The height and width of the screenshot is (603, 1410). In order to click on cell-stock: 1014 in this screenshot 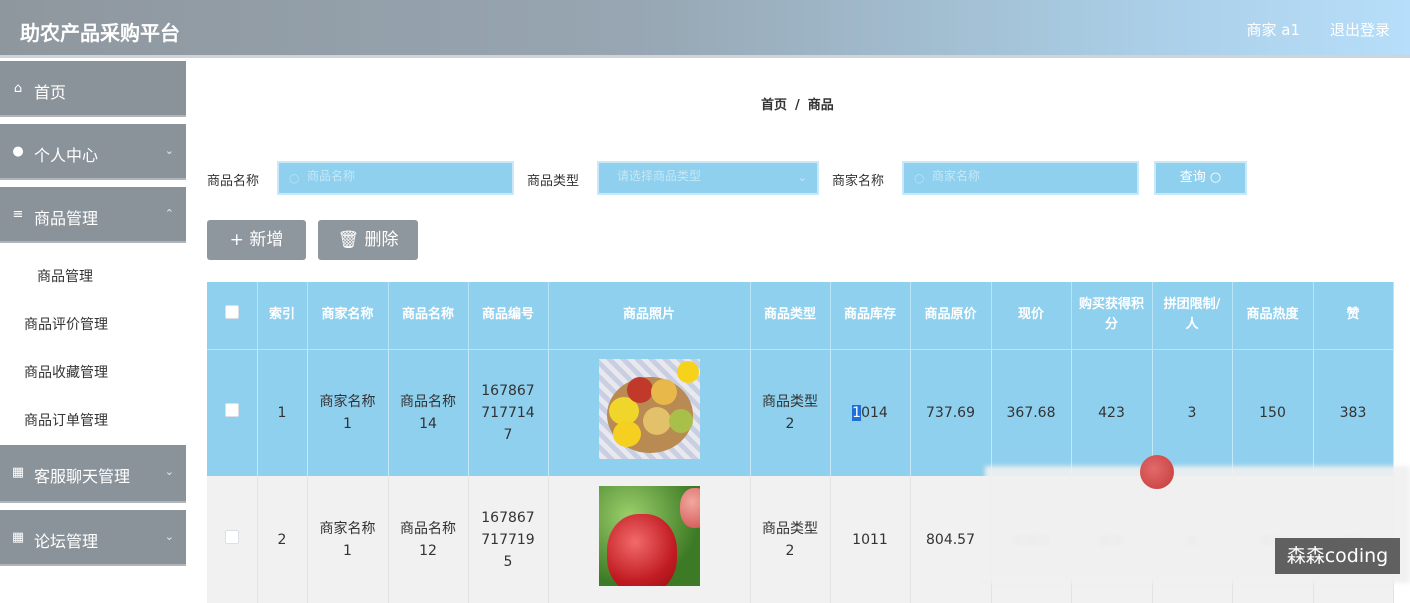, I will do `click(870, 412)`.